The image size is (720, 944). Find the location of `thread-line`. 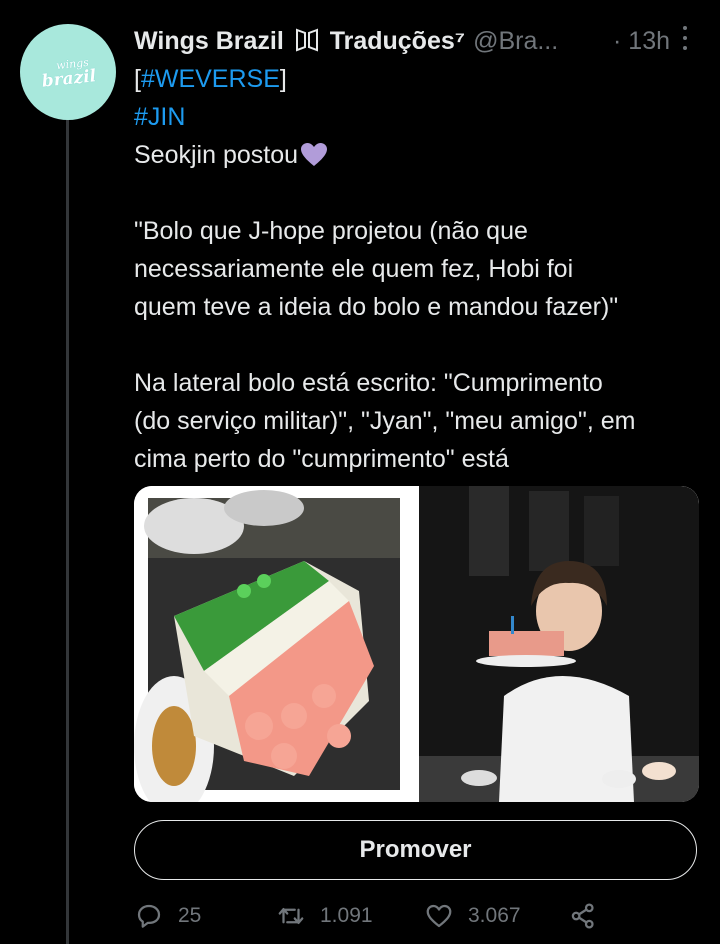

thread-line is located at coordinates (67, 531).